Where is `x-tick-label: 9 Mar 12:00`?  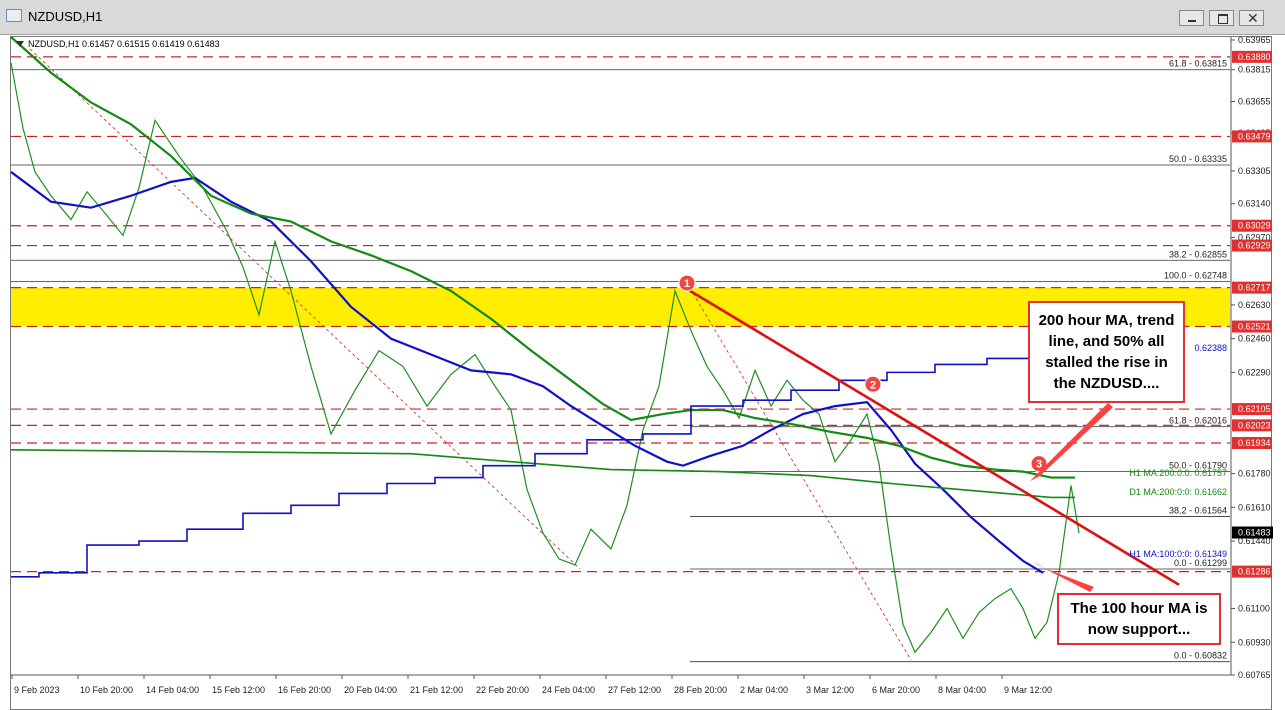
x-tick-label: 9 Mar 12:00 is located at coordinates (1028, 690).